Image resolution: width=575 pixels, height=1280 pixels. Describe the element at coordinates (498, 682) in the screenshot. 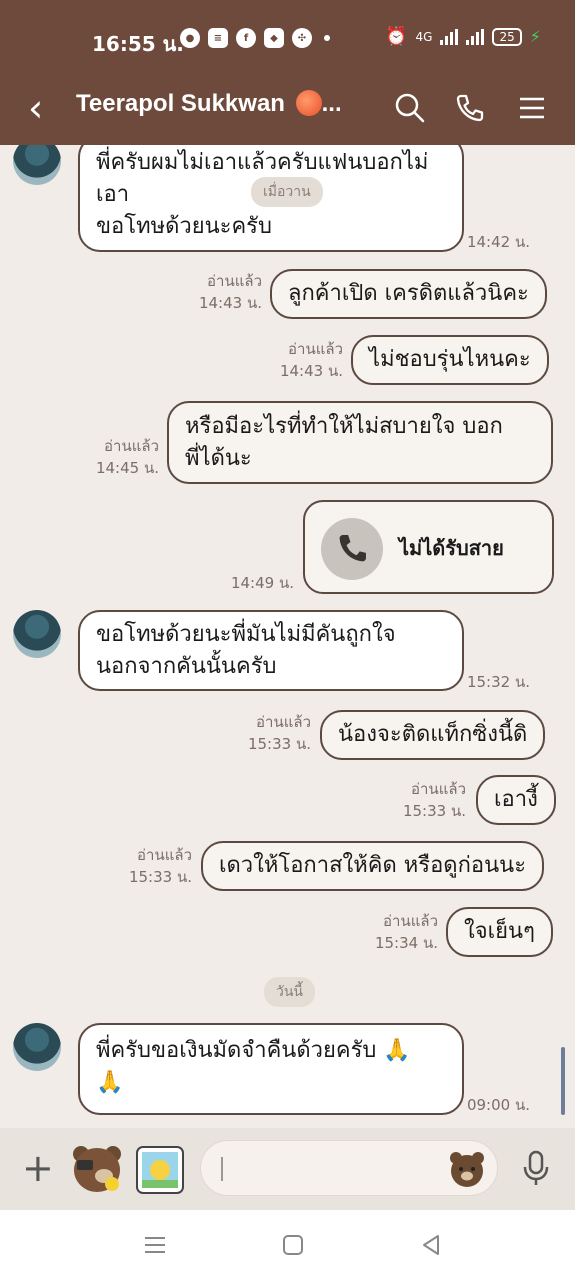

I see `message-time: 15:32 น.` at that location.